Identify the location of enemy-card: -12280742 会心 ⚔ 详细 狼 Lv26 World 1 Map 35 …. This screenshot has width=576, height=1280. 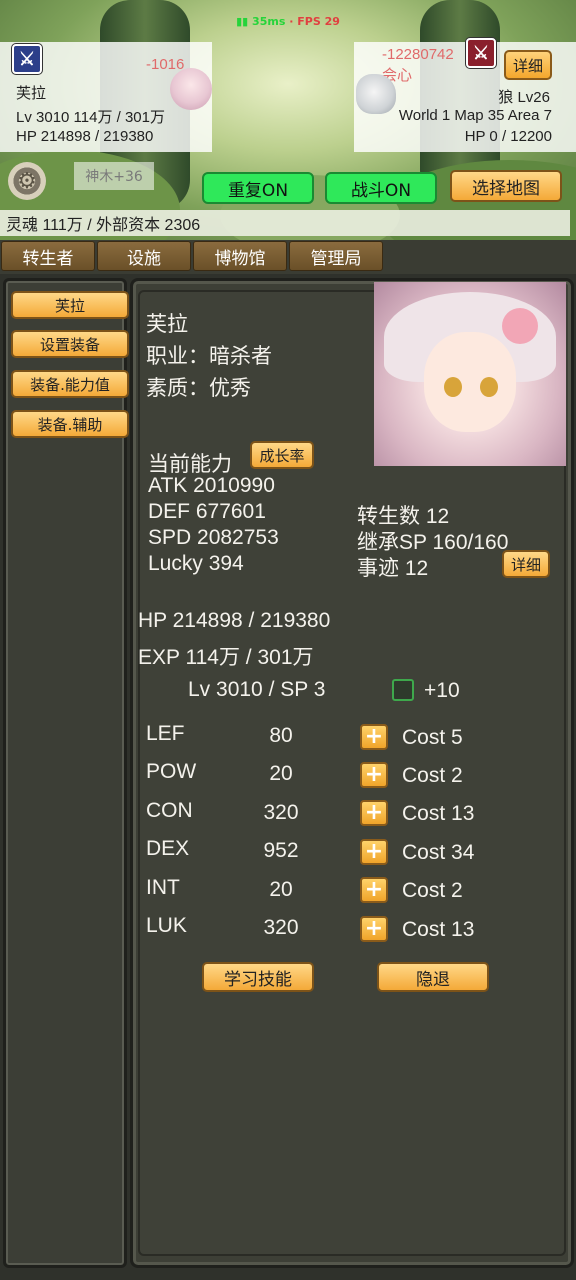
(465, 95).